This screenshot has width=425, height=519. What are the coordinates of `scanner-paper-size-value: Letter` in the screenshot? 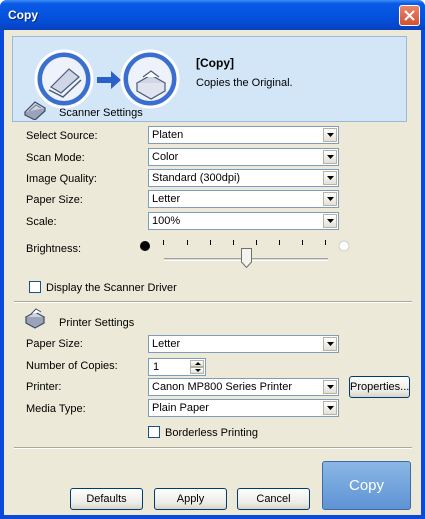 It's located at (166, 199).